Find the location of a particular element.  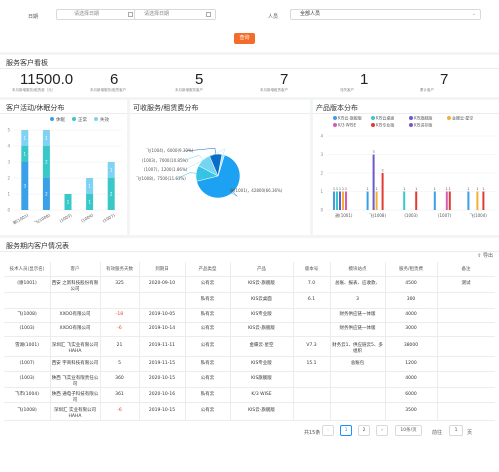

chevron-down-icon: ⌄ is located at coordinates (473, 14).